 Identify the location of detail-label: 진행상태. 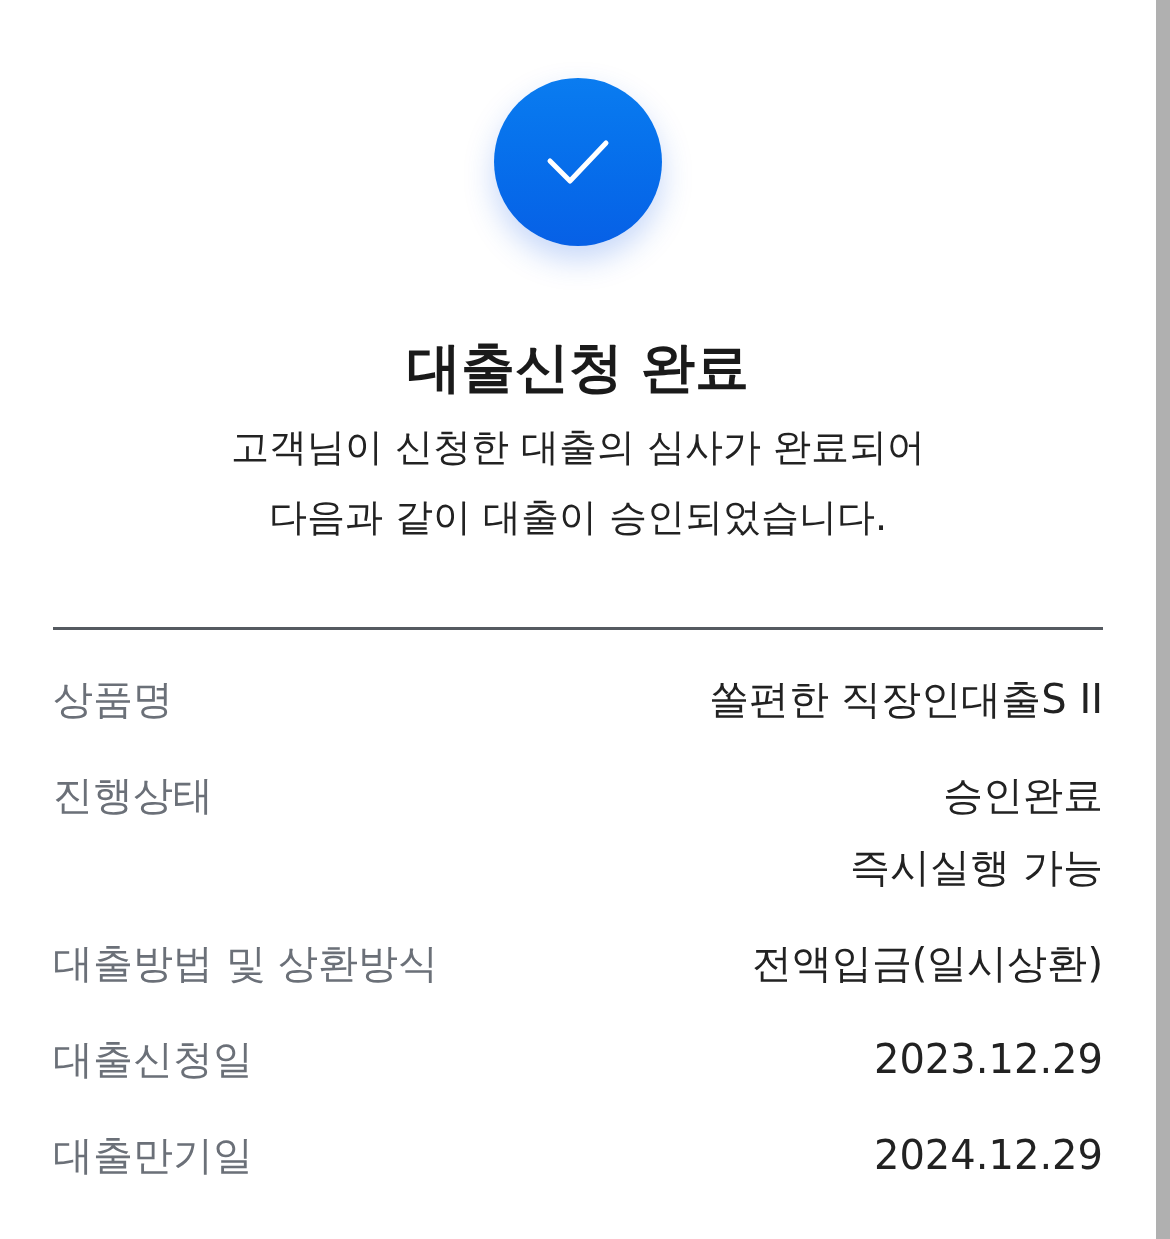
(133, 795).